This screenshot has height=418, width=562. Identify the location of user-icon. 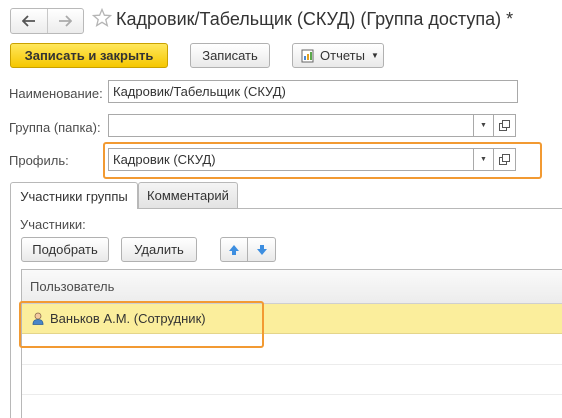
(38, 318).